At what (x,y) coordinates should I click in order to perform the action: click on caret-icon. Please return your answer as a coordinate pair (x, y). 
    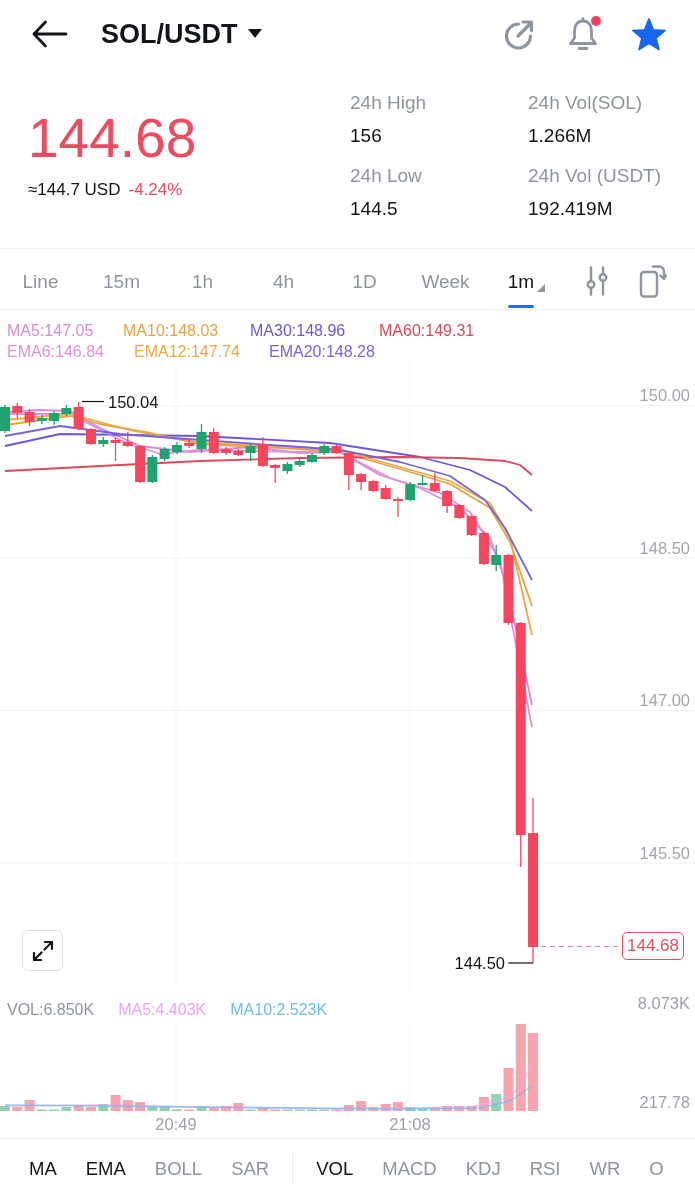
    Looking at the image, I should click on (254, 34).